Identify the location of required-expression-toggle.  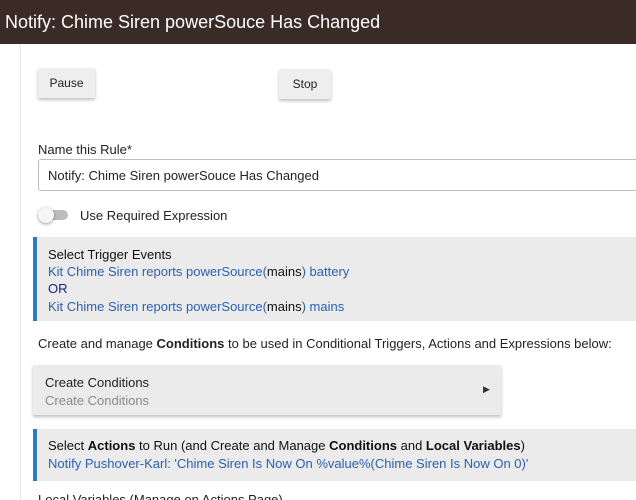
(53, 215).